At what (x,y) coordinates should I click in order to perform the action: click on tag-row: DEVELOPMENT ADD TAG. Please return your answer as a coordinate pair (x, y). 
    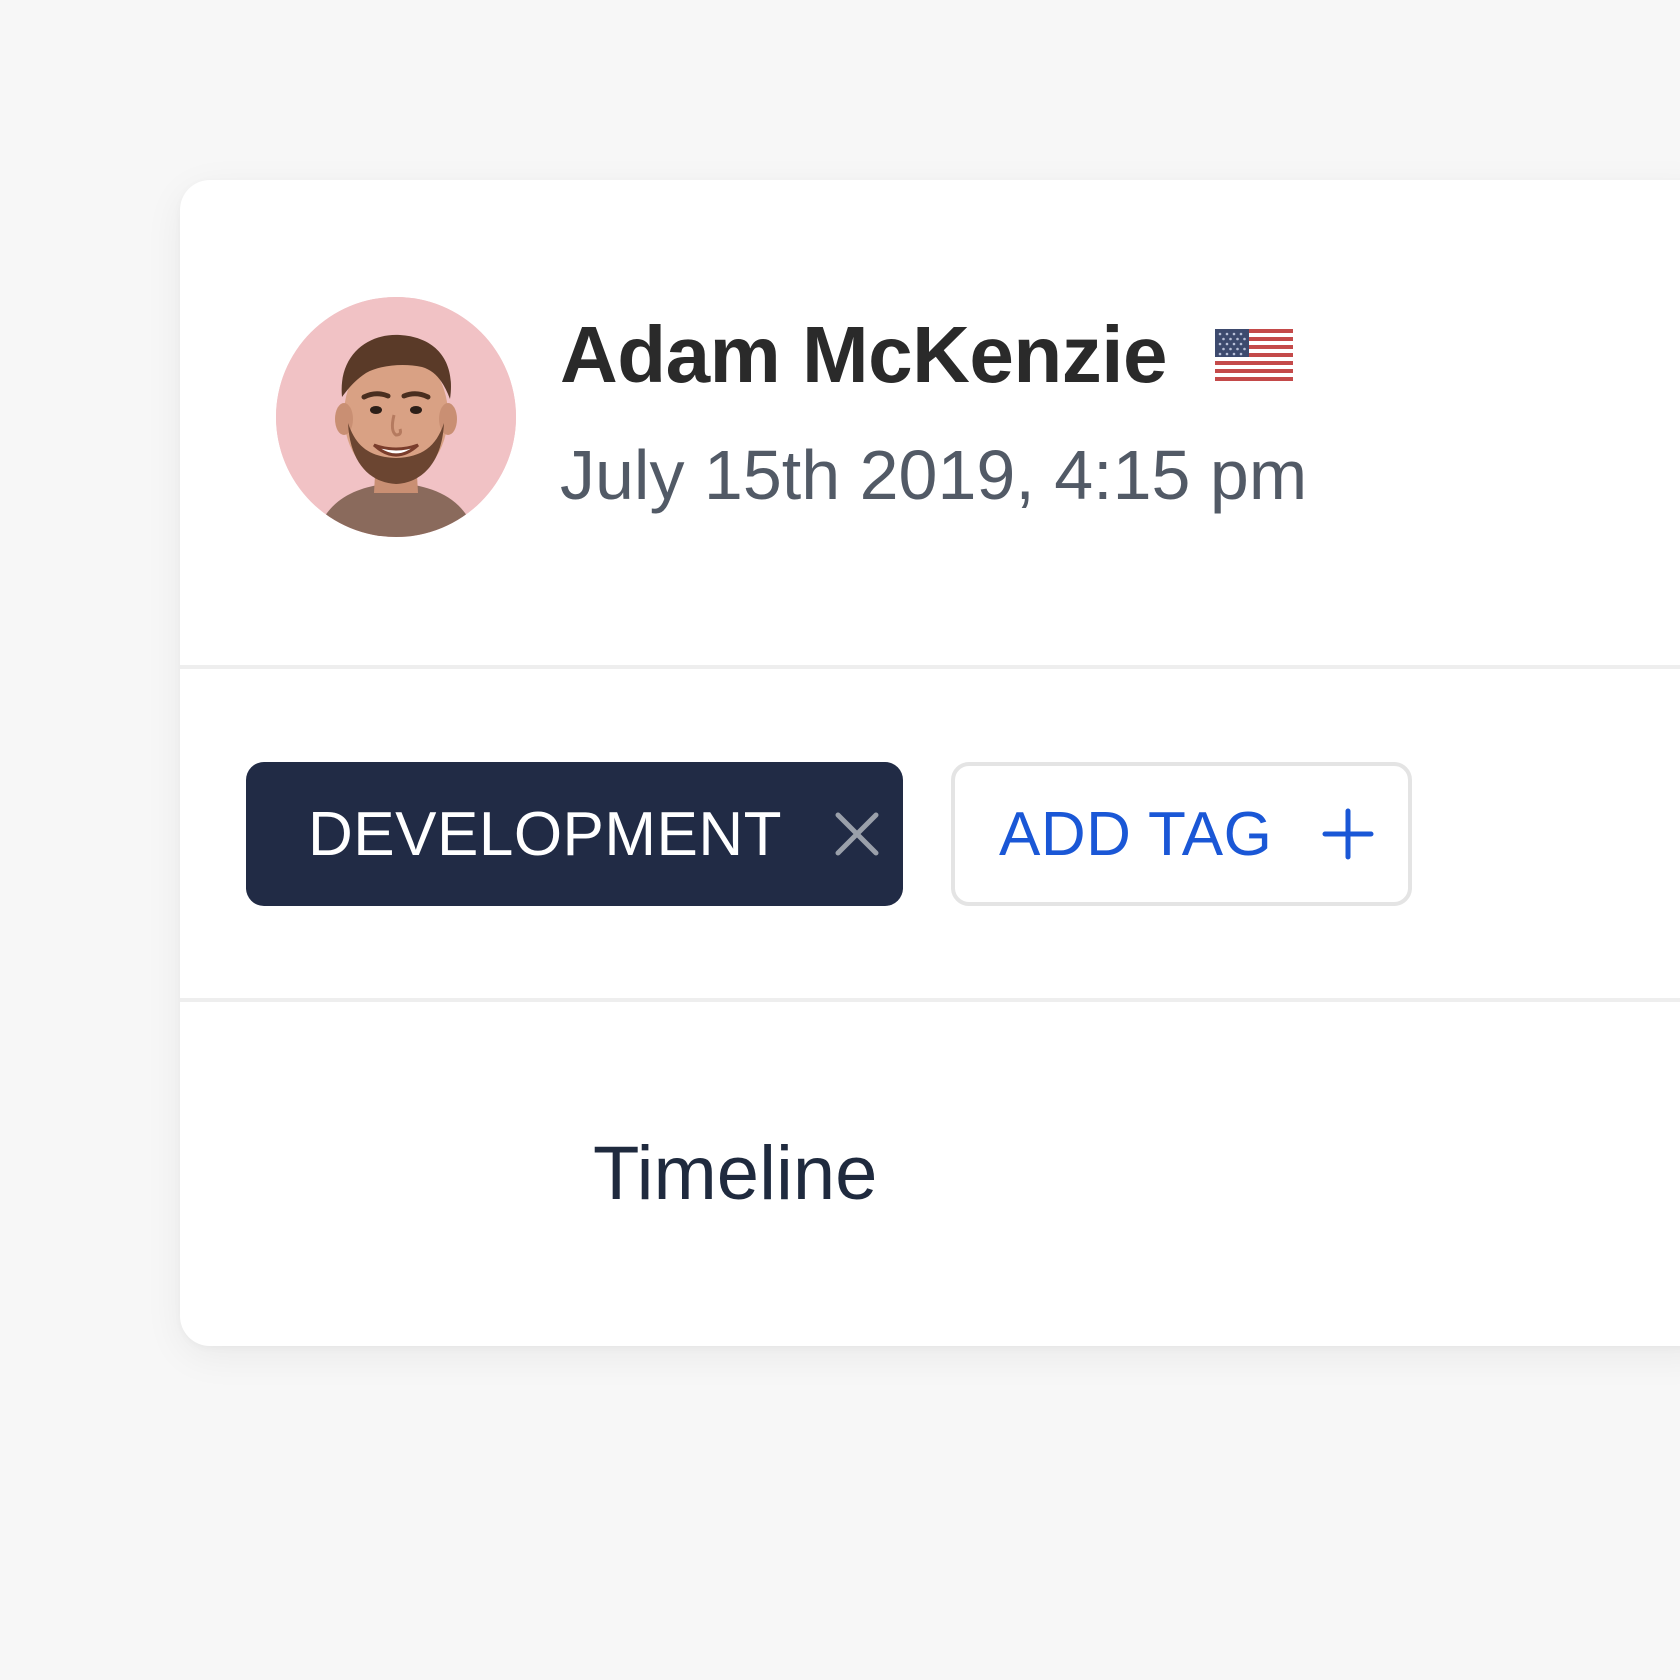
    Looking at the image, I should click on (829, 834).